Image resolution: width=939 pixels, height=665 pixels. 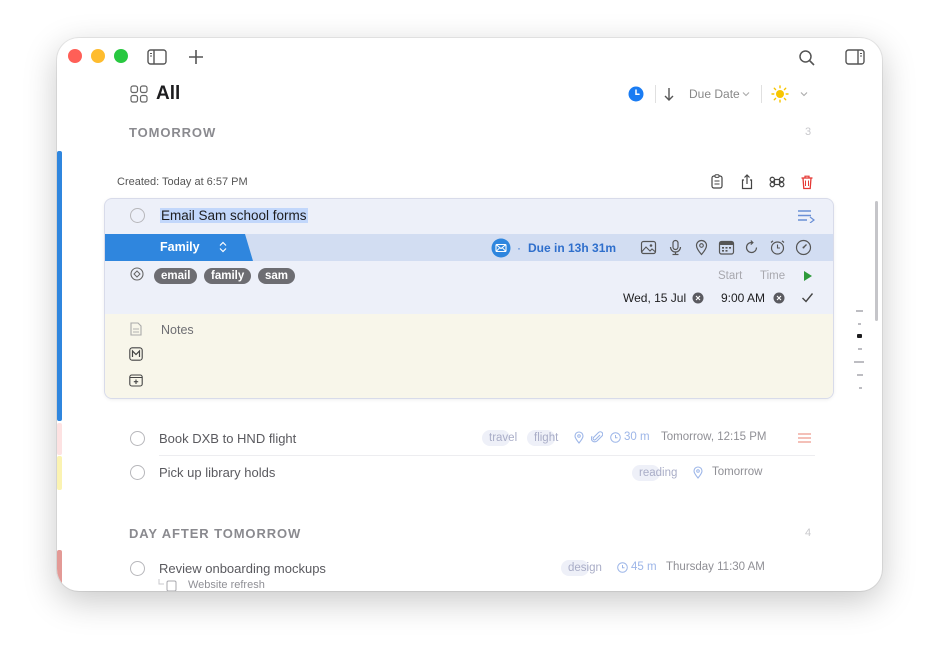 I want to click on command-icon, so click(x=777, y=182).